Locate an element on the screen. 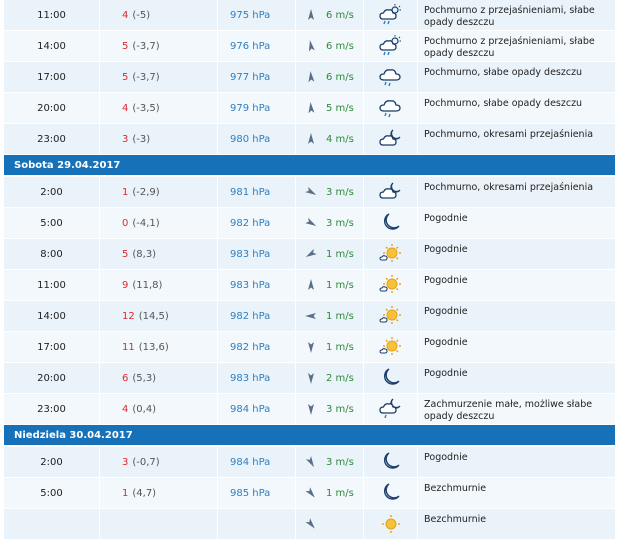 The width and height of the screenshot is (631, 540). forecast-row: 20:00 6 (5,3) 983 hPa 2 m/s Pogodnie is located at coordinates (309, 378).